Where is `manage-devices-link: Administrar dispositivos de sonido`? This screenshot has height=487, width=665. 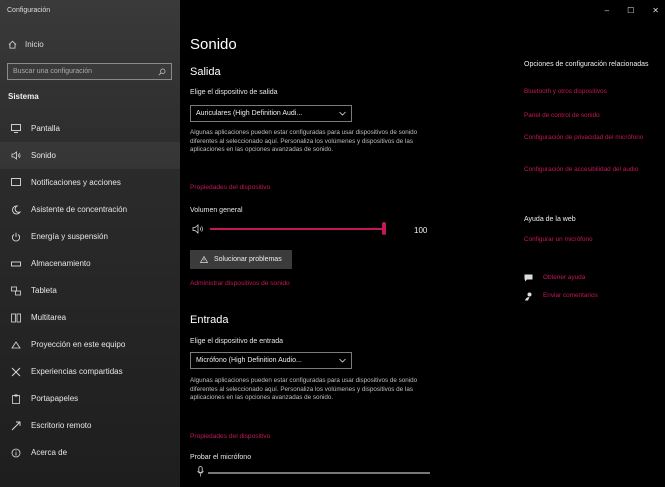 manage-devices-link: Administrar dispositivos de sonido is located at coordinates (240, 283).